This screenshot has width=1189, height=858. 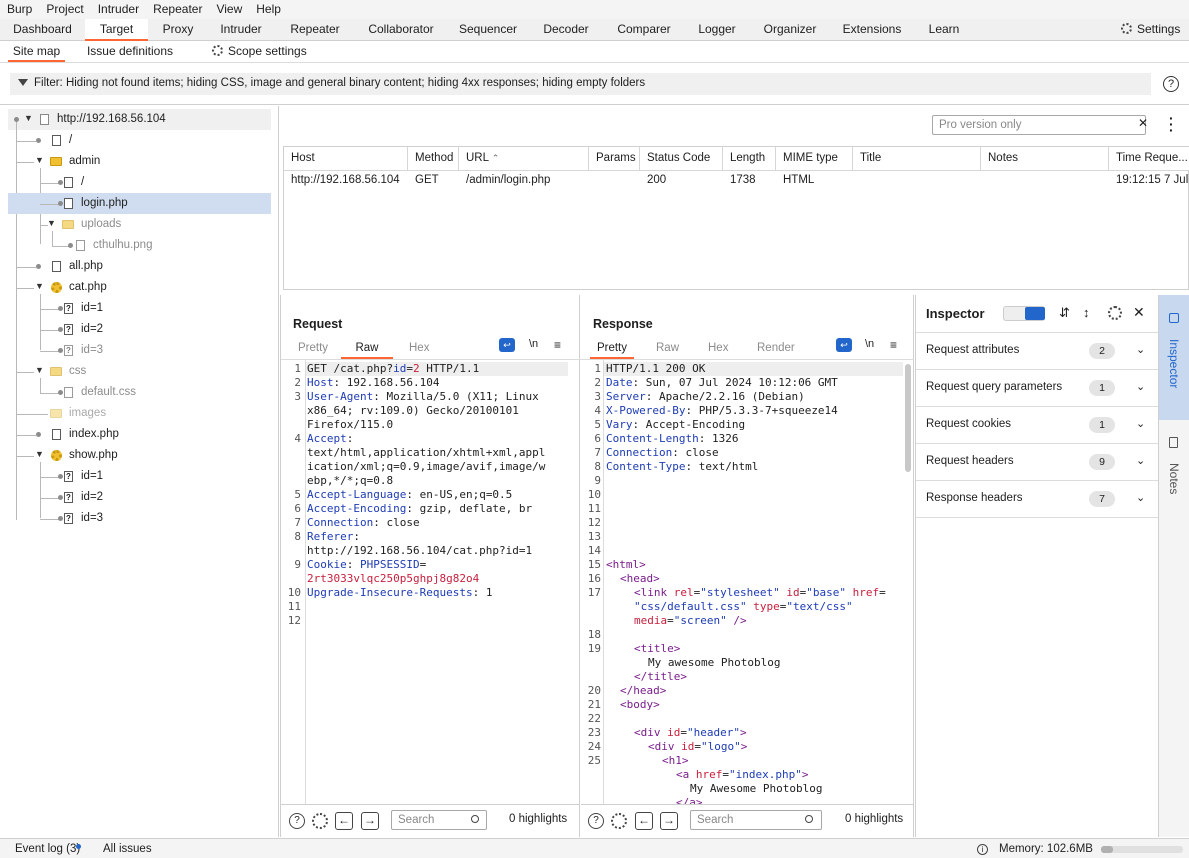 What do you see at coordinates (1024, 313) in the screenshot?
I see `inspector-view-toggle` at bounding box center [1024, 313].